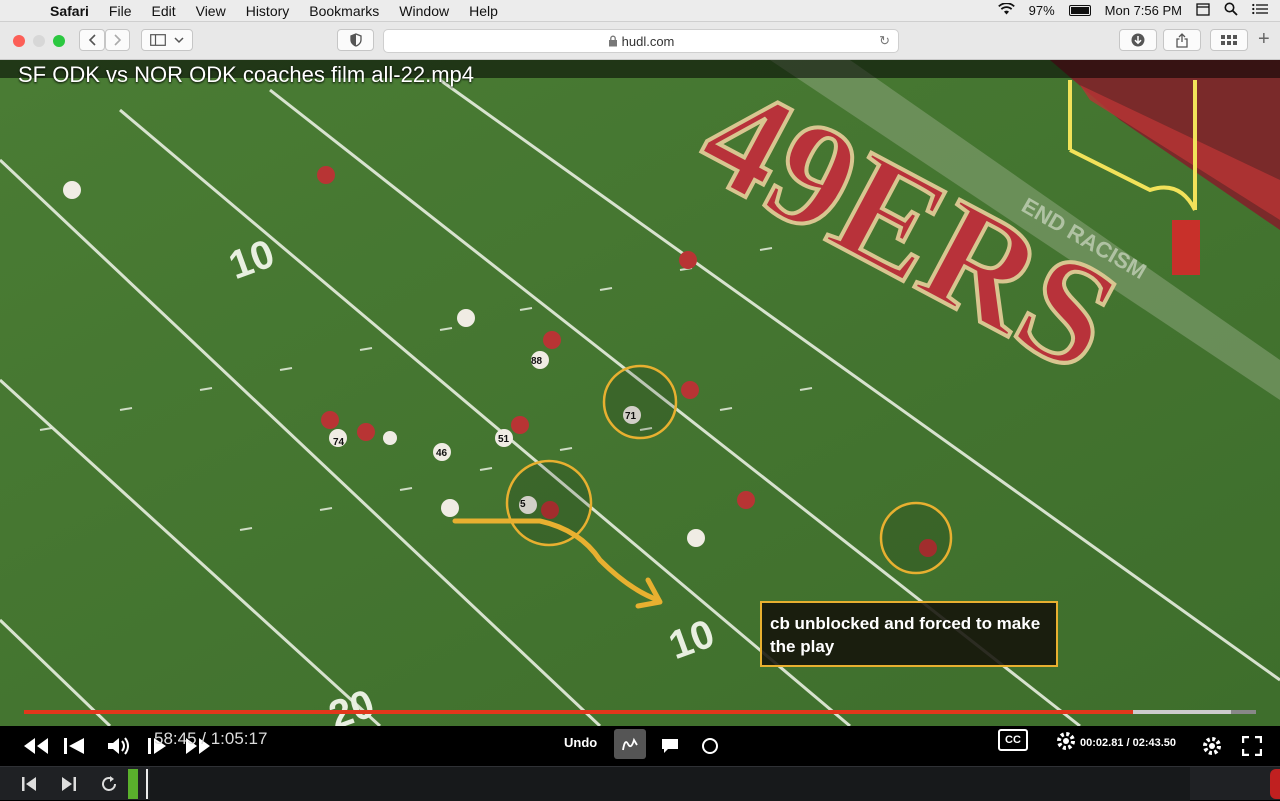 This screenshot has height=801, width=1280. I want to click on tab-overview-button, so click(1229, 40).